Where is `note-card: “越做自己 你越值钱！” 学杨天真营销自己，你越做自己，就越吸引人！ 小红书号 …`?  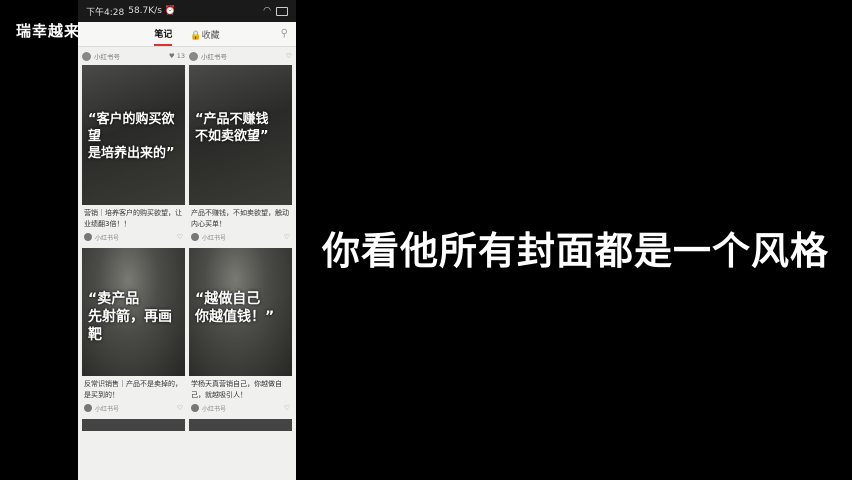
note-card: “越做自己 你越值钱！” 学杨天真营销自己，你越做自己，就越吸引人！ 小红书号 … is located at coordinates (240, 331).